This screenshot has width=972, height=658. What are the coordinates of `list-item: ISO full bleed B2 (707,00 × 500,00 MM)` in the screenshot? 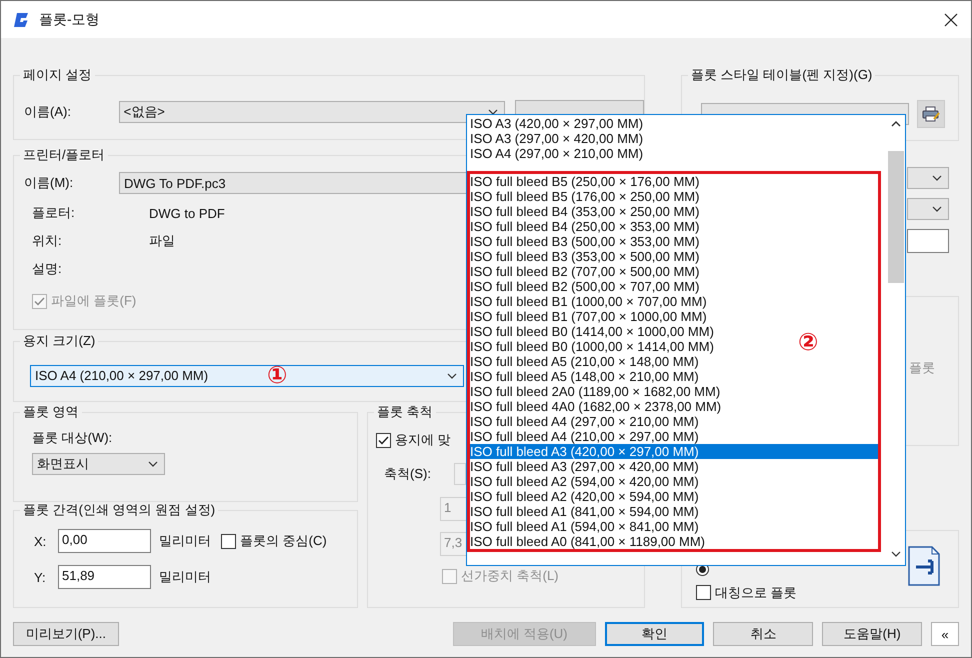 It's located at (585, 271).